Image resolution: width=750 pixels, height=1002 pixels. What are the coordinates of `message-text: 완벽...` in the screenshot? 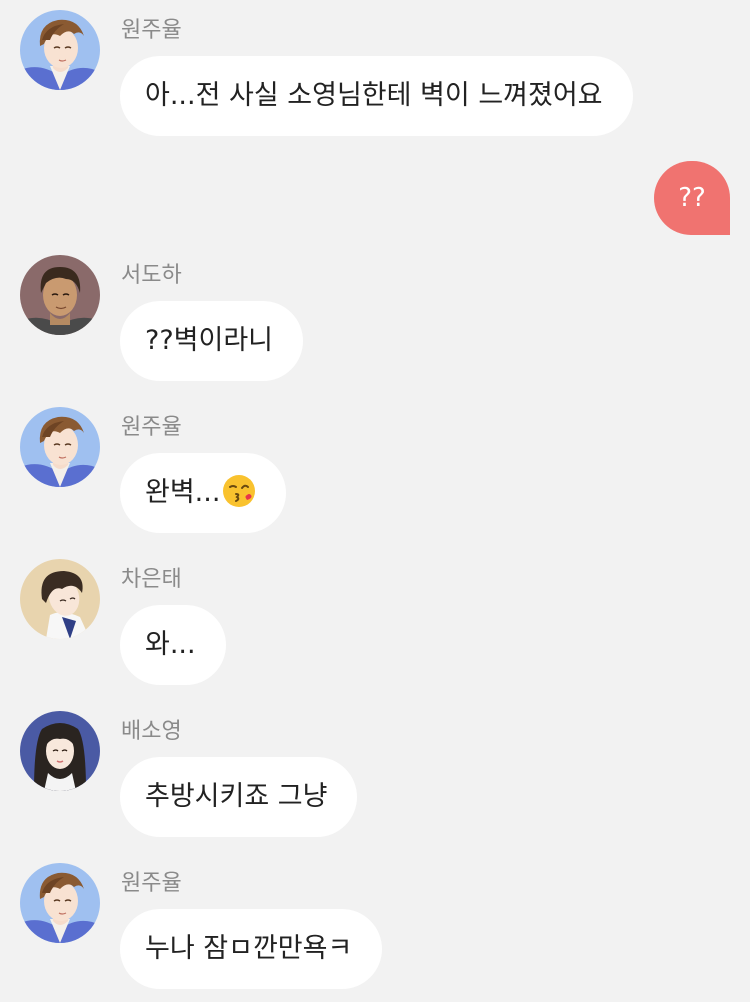 It's located at (183, 492).